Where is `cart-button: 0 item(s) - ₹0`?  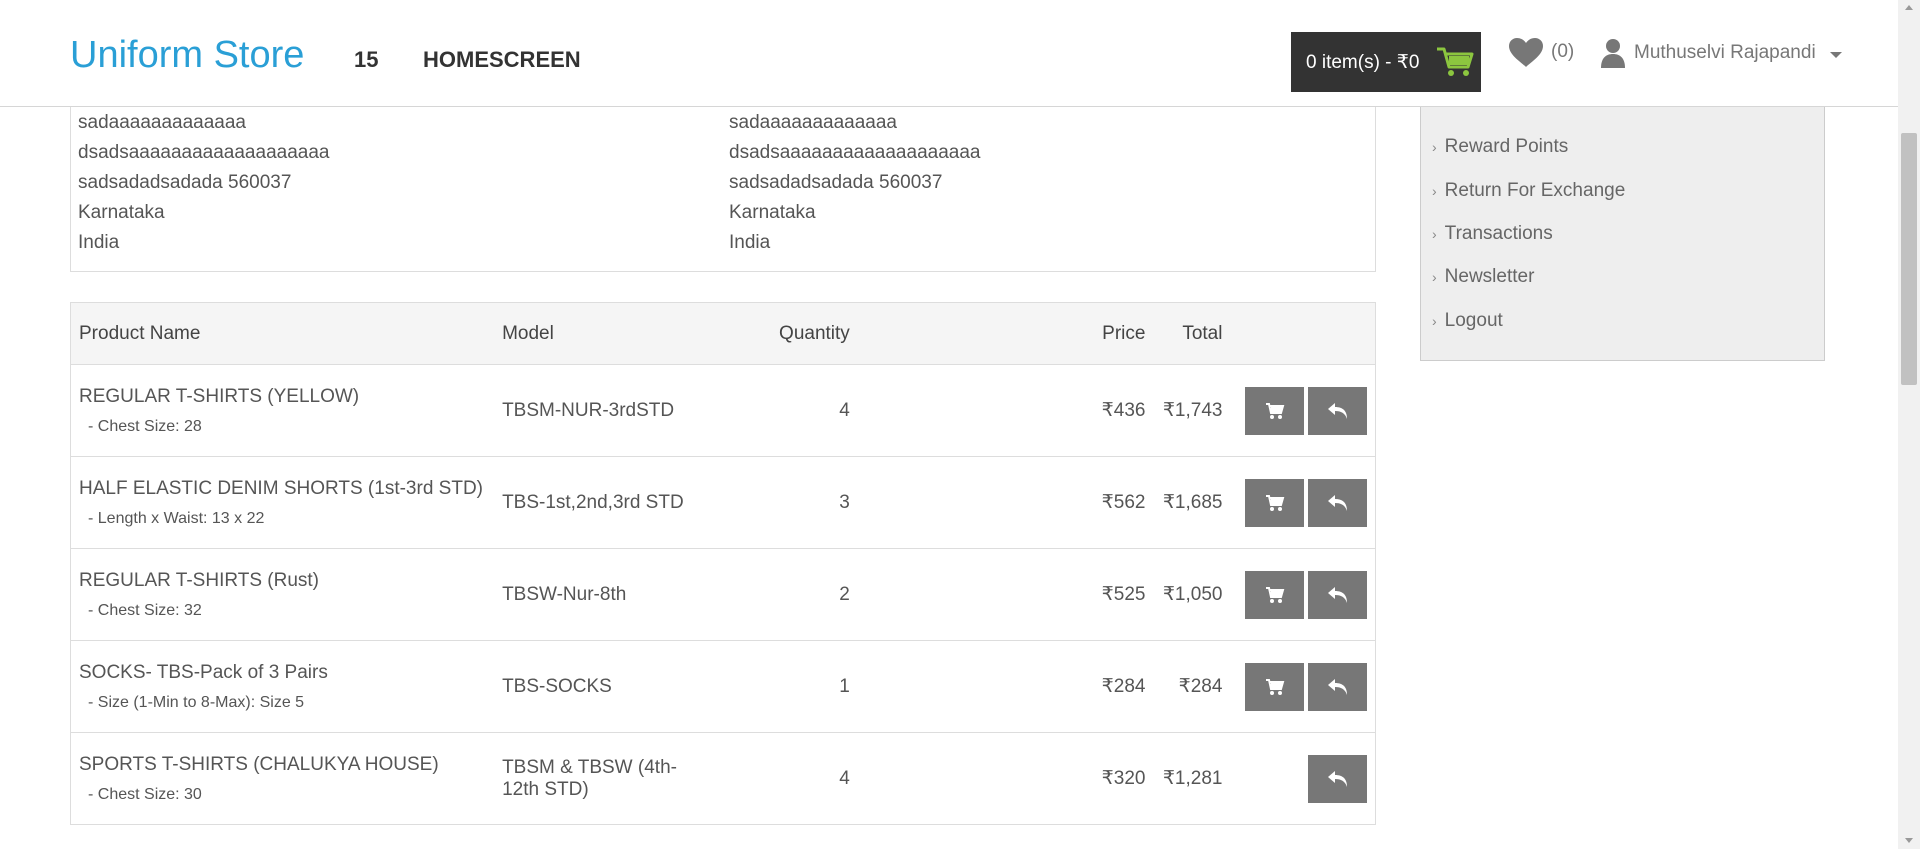 cart-button: 0 item(s) - ₹0 is located at coordinates (1386, 62).